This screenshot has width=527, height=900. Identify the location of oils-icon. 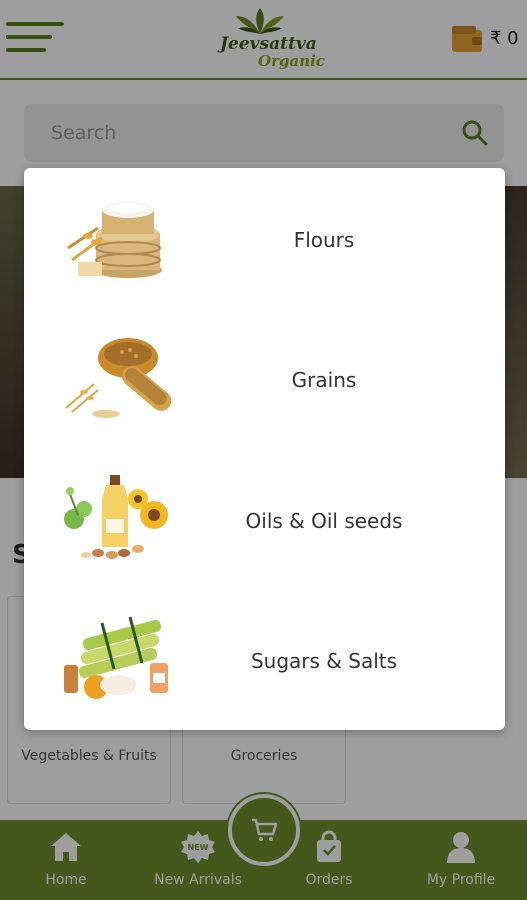
(116, 517).